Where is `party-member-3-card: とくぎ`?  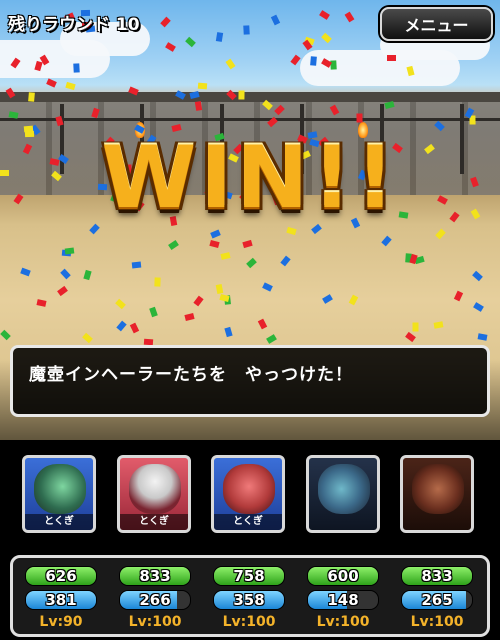
party-member-3-card: とくぎ is located at coordinates (248, 494).